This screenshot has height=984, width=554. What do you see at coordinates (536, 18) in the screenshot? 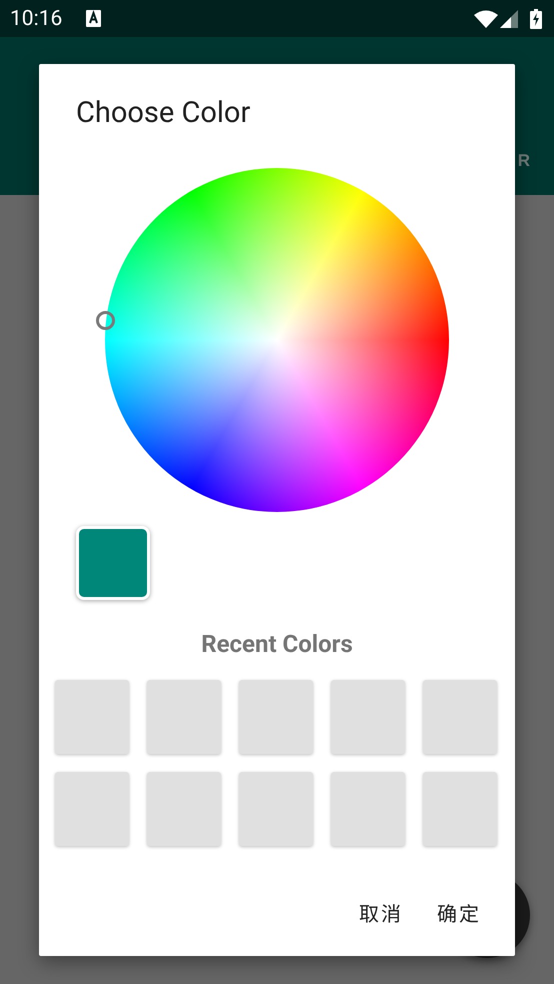
I see `battery-icon` at bounding box center [536, 18].